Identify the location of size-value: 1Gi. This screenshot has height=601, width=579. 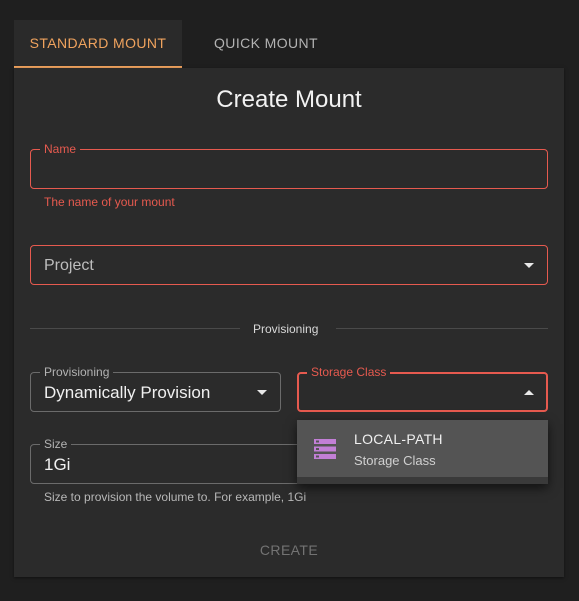
(57, 464).